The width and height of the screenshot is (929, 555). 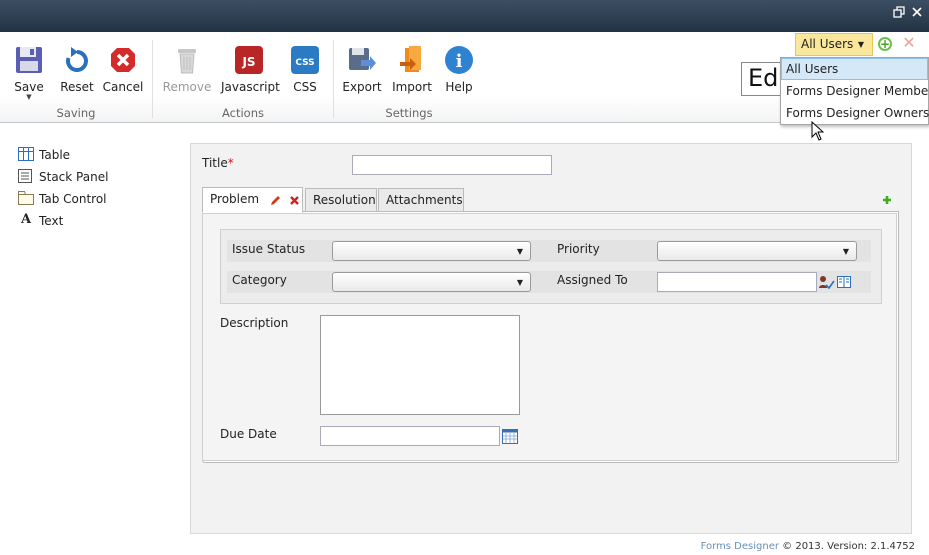 I want to click on category-label: Category, so click(x=259, y=280).